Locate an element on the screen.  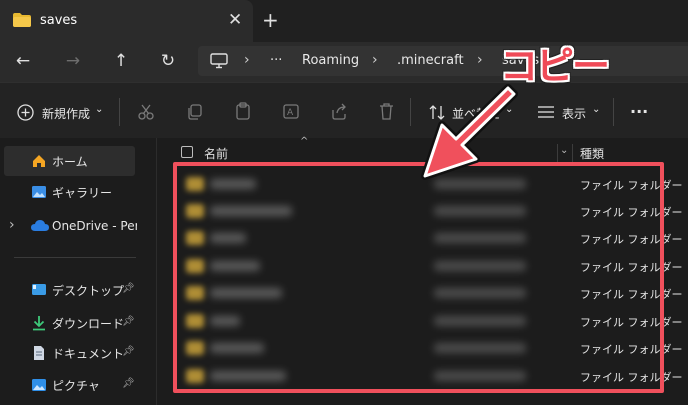
back-button: ← is located at coordinates (23, 61).